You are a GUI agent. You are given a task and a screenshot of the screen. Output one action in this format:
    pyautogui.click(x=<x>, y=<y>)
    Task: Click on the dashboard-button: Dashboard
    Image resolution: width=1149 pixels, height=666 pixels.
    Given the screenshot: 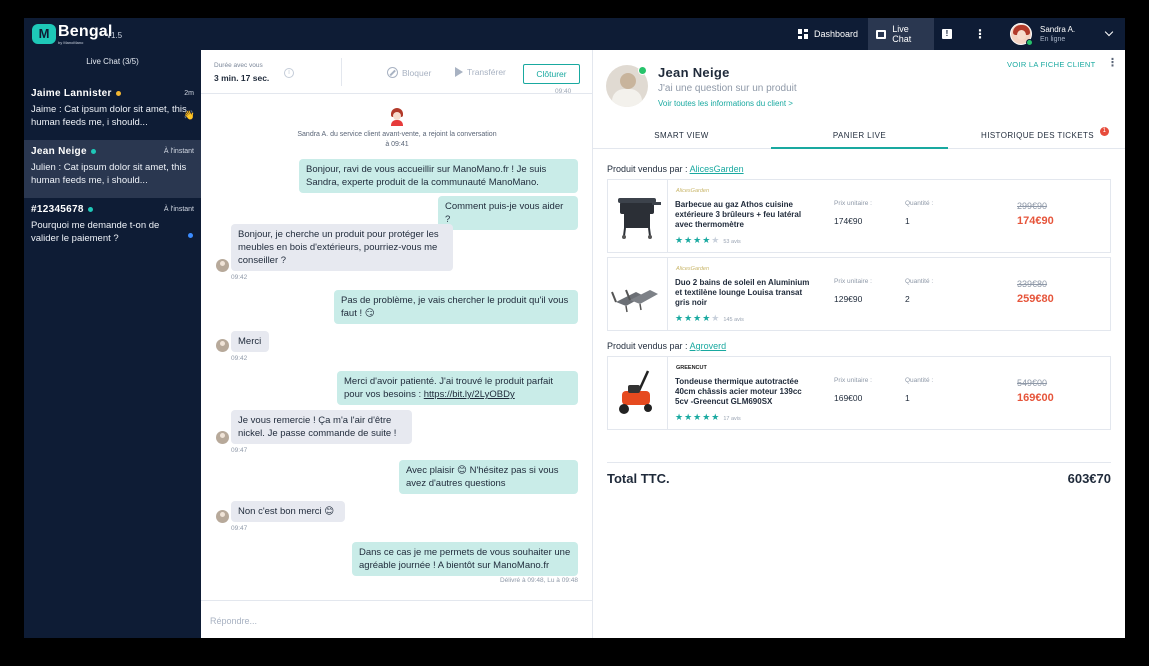 What is the action you would take?
    pyautogui.click(x=828, y=34)
    